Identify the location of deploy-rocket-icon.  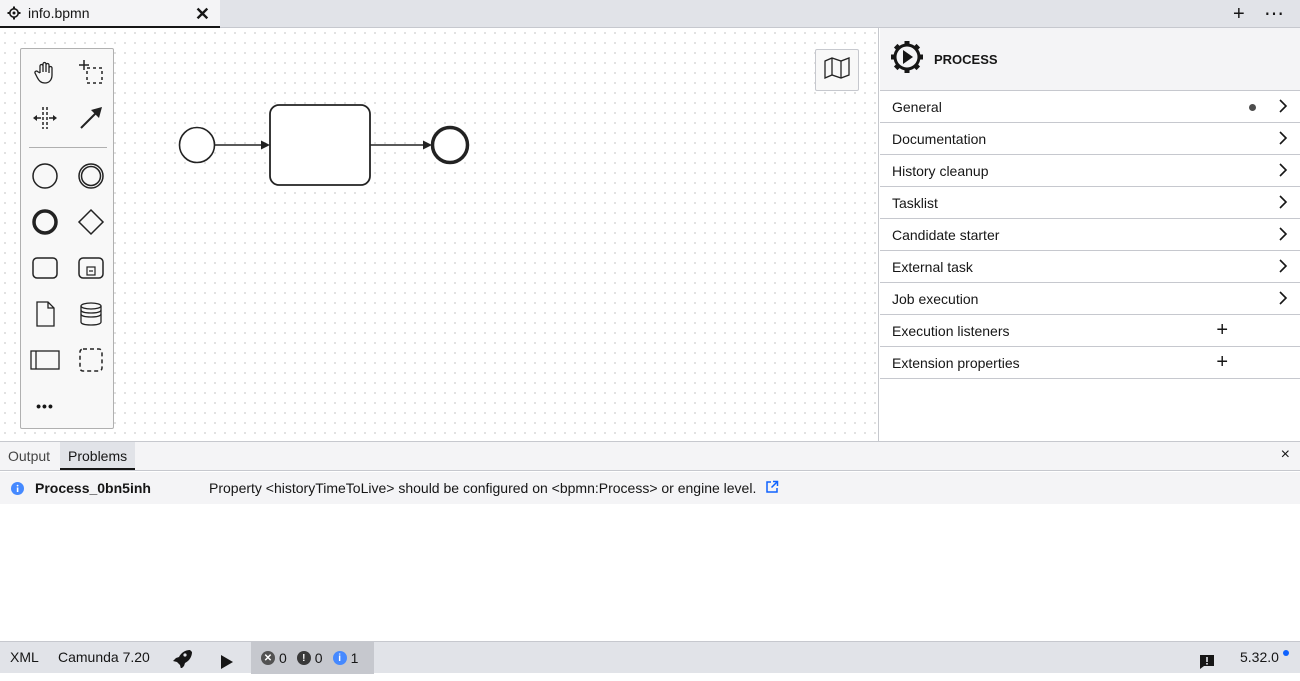
(182, 658).